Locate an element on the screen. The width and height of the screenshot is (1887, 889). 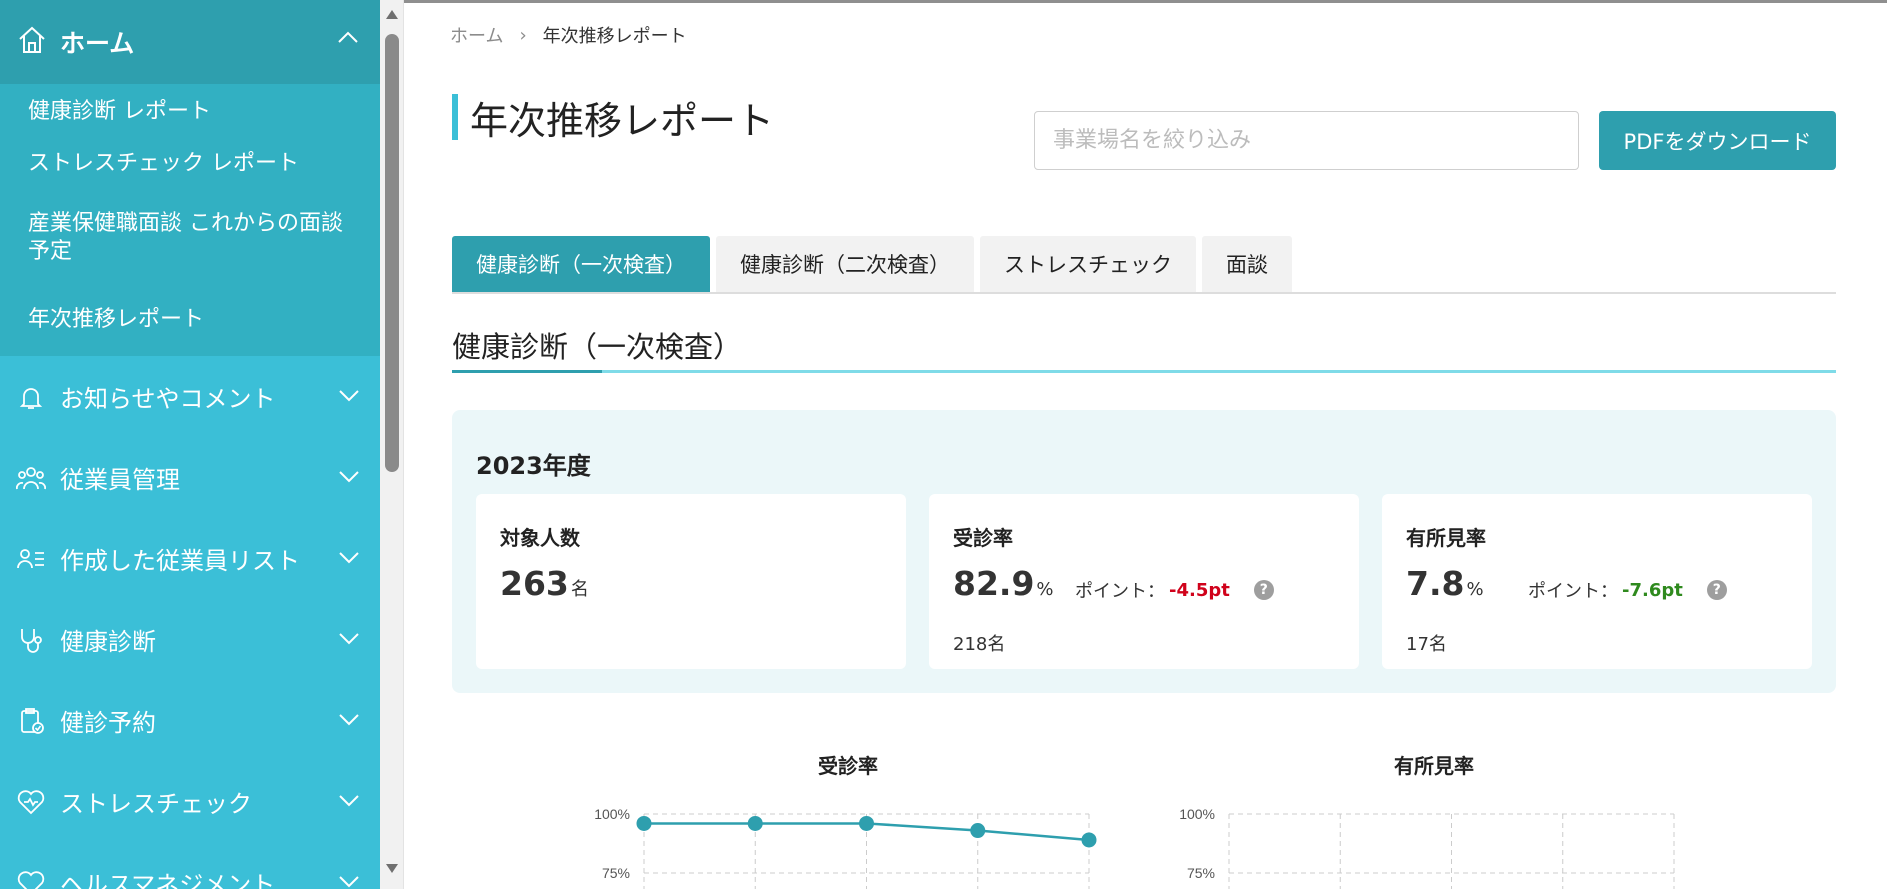
card-value-number: 82.9 is located at coordinates (994, 583).